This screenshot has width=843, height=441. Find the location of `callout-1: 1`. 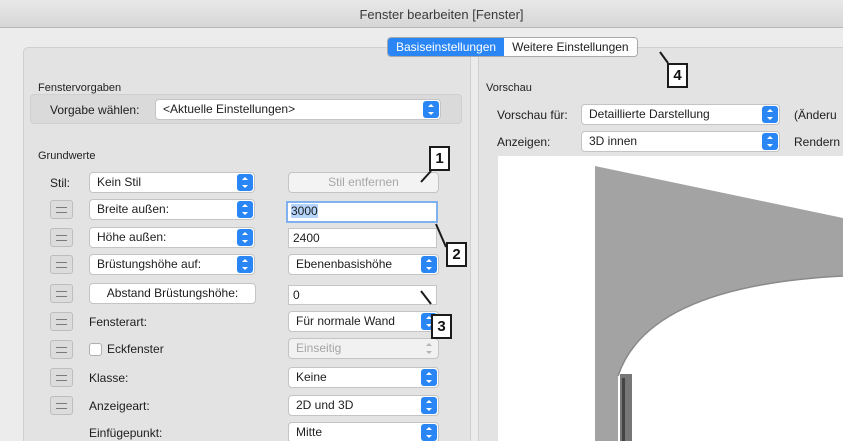

callout-1: 1 is located at coordinates (439, 158).